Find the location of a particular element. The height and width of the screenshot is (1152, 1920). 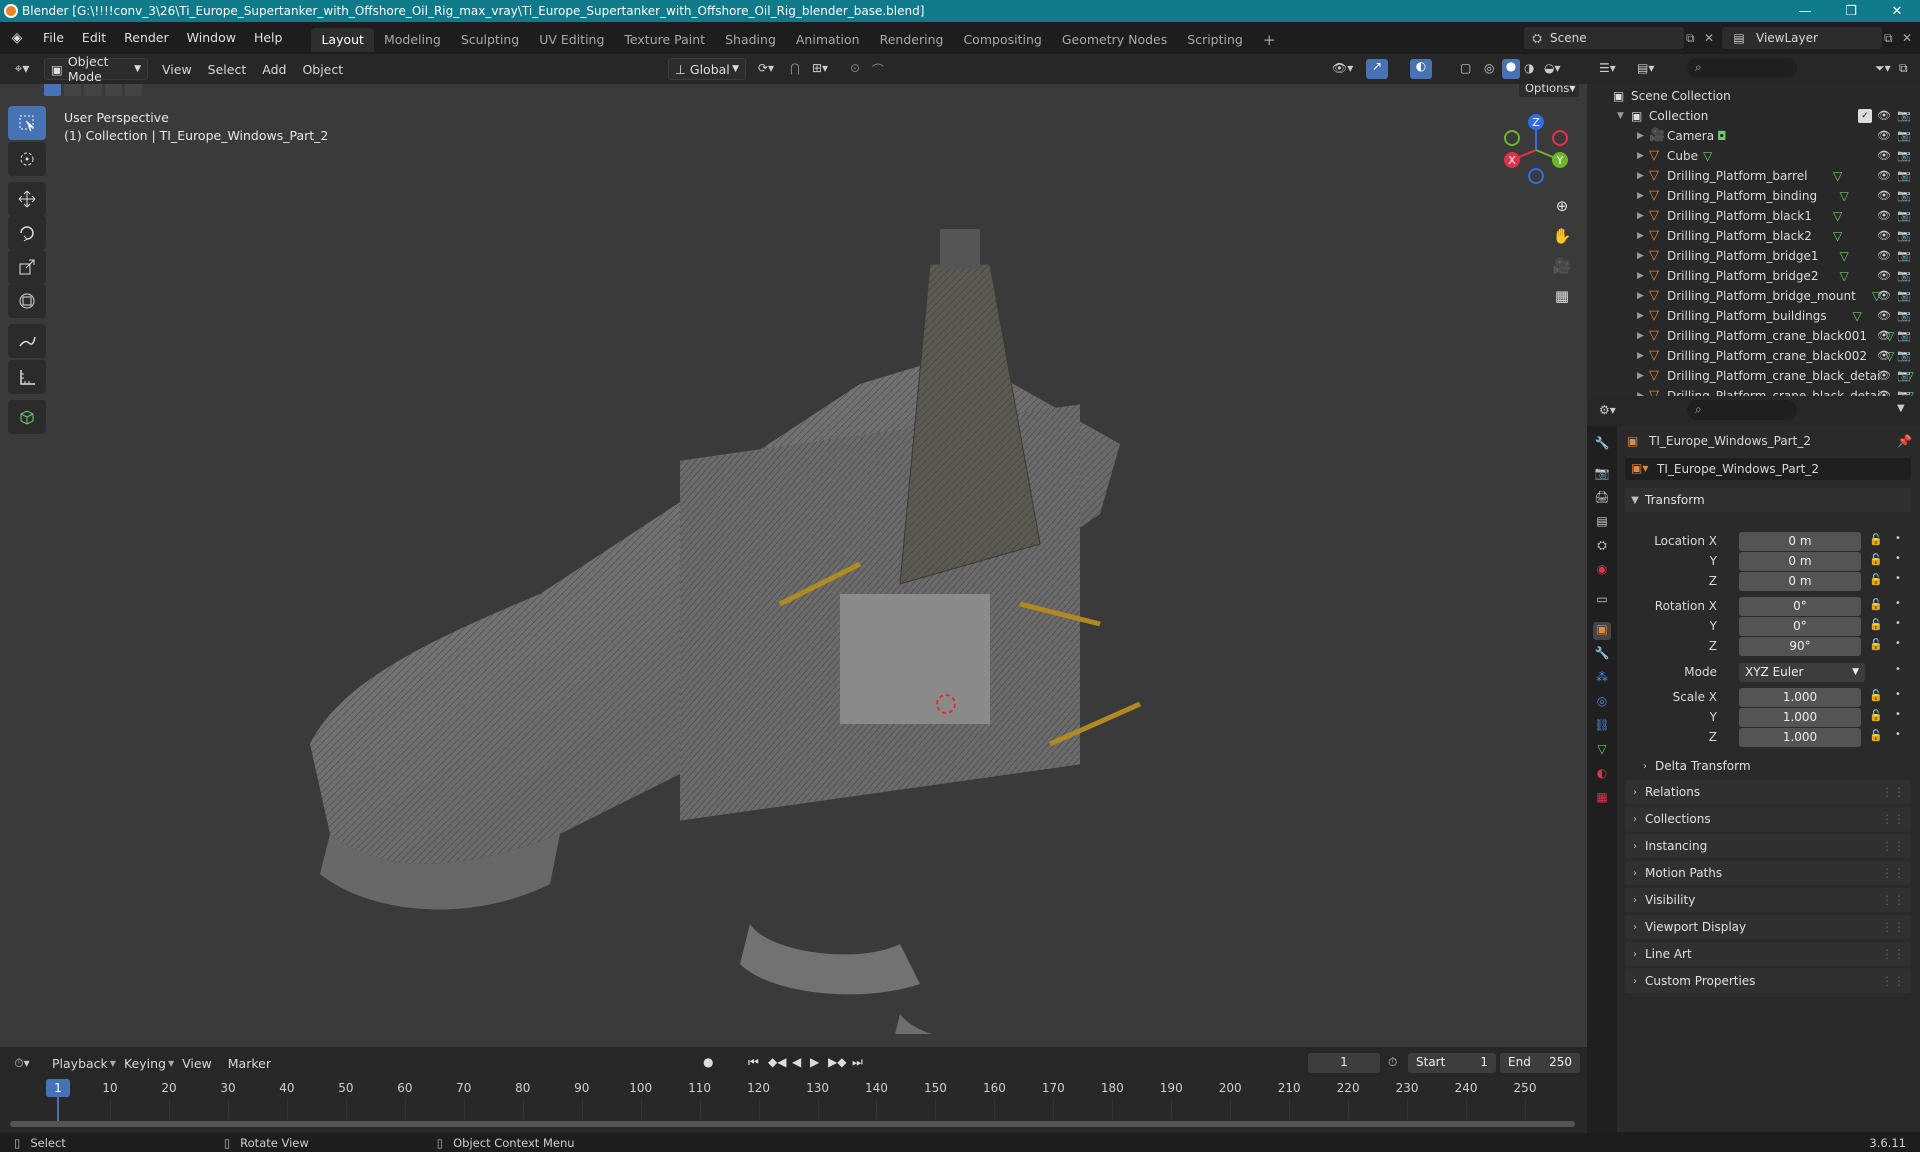

outliner-item: ▶ ▽ Drilling_Platform_black2 ▽ 👁 📷 is located at coordinates (1753, 236).